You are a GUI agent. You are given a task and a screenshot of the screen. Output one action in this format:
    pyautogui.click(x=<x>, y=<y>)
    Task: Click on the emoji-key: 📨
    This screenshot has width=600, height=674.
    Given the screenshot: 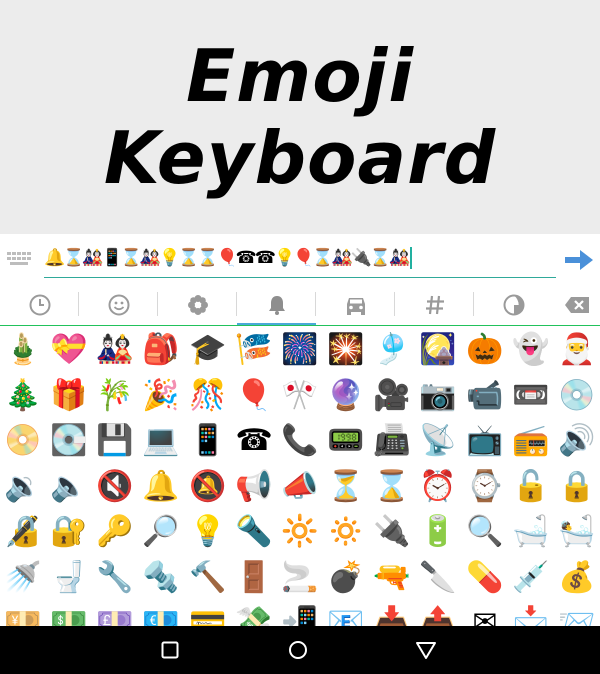 What is the action you would take?
    pyautogui.click(x=577, y=613)
    